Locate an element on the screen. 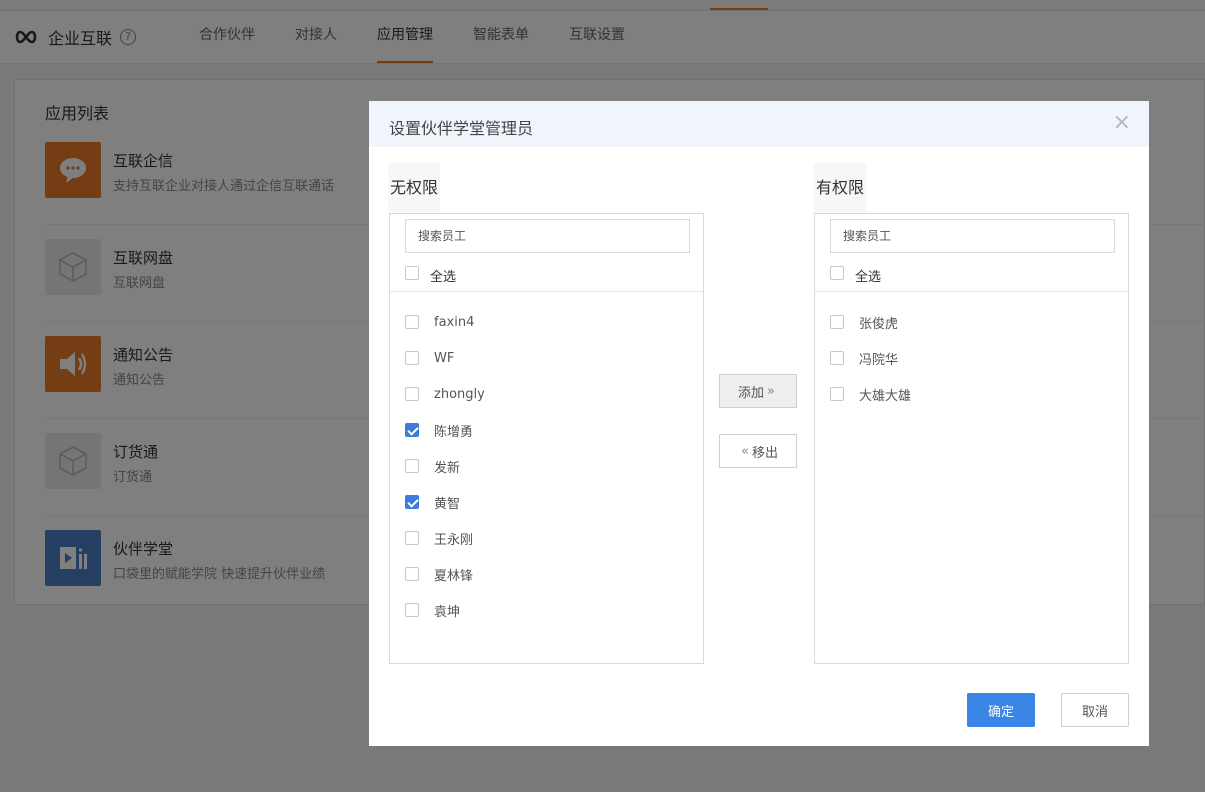 This screenshot has height=792, width=1205. list-item: 冯院华 is located at coordinates (870, 358).